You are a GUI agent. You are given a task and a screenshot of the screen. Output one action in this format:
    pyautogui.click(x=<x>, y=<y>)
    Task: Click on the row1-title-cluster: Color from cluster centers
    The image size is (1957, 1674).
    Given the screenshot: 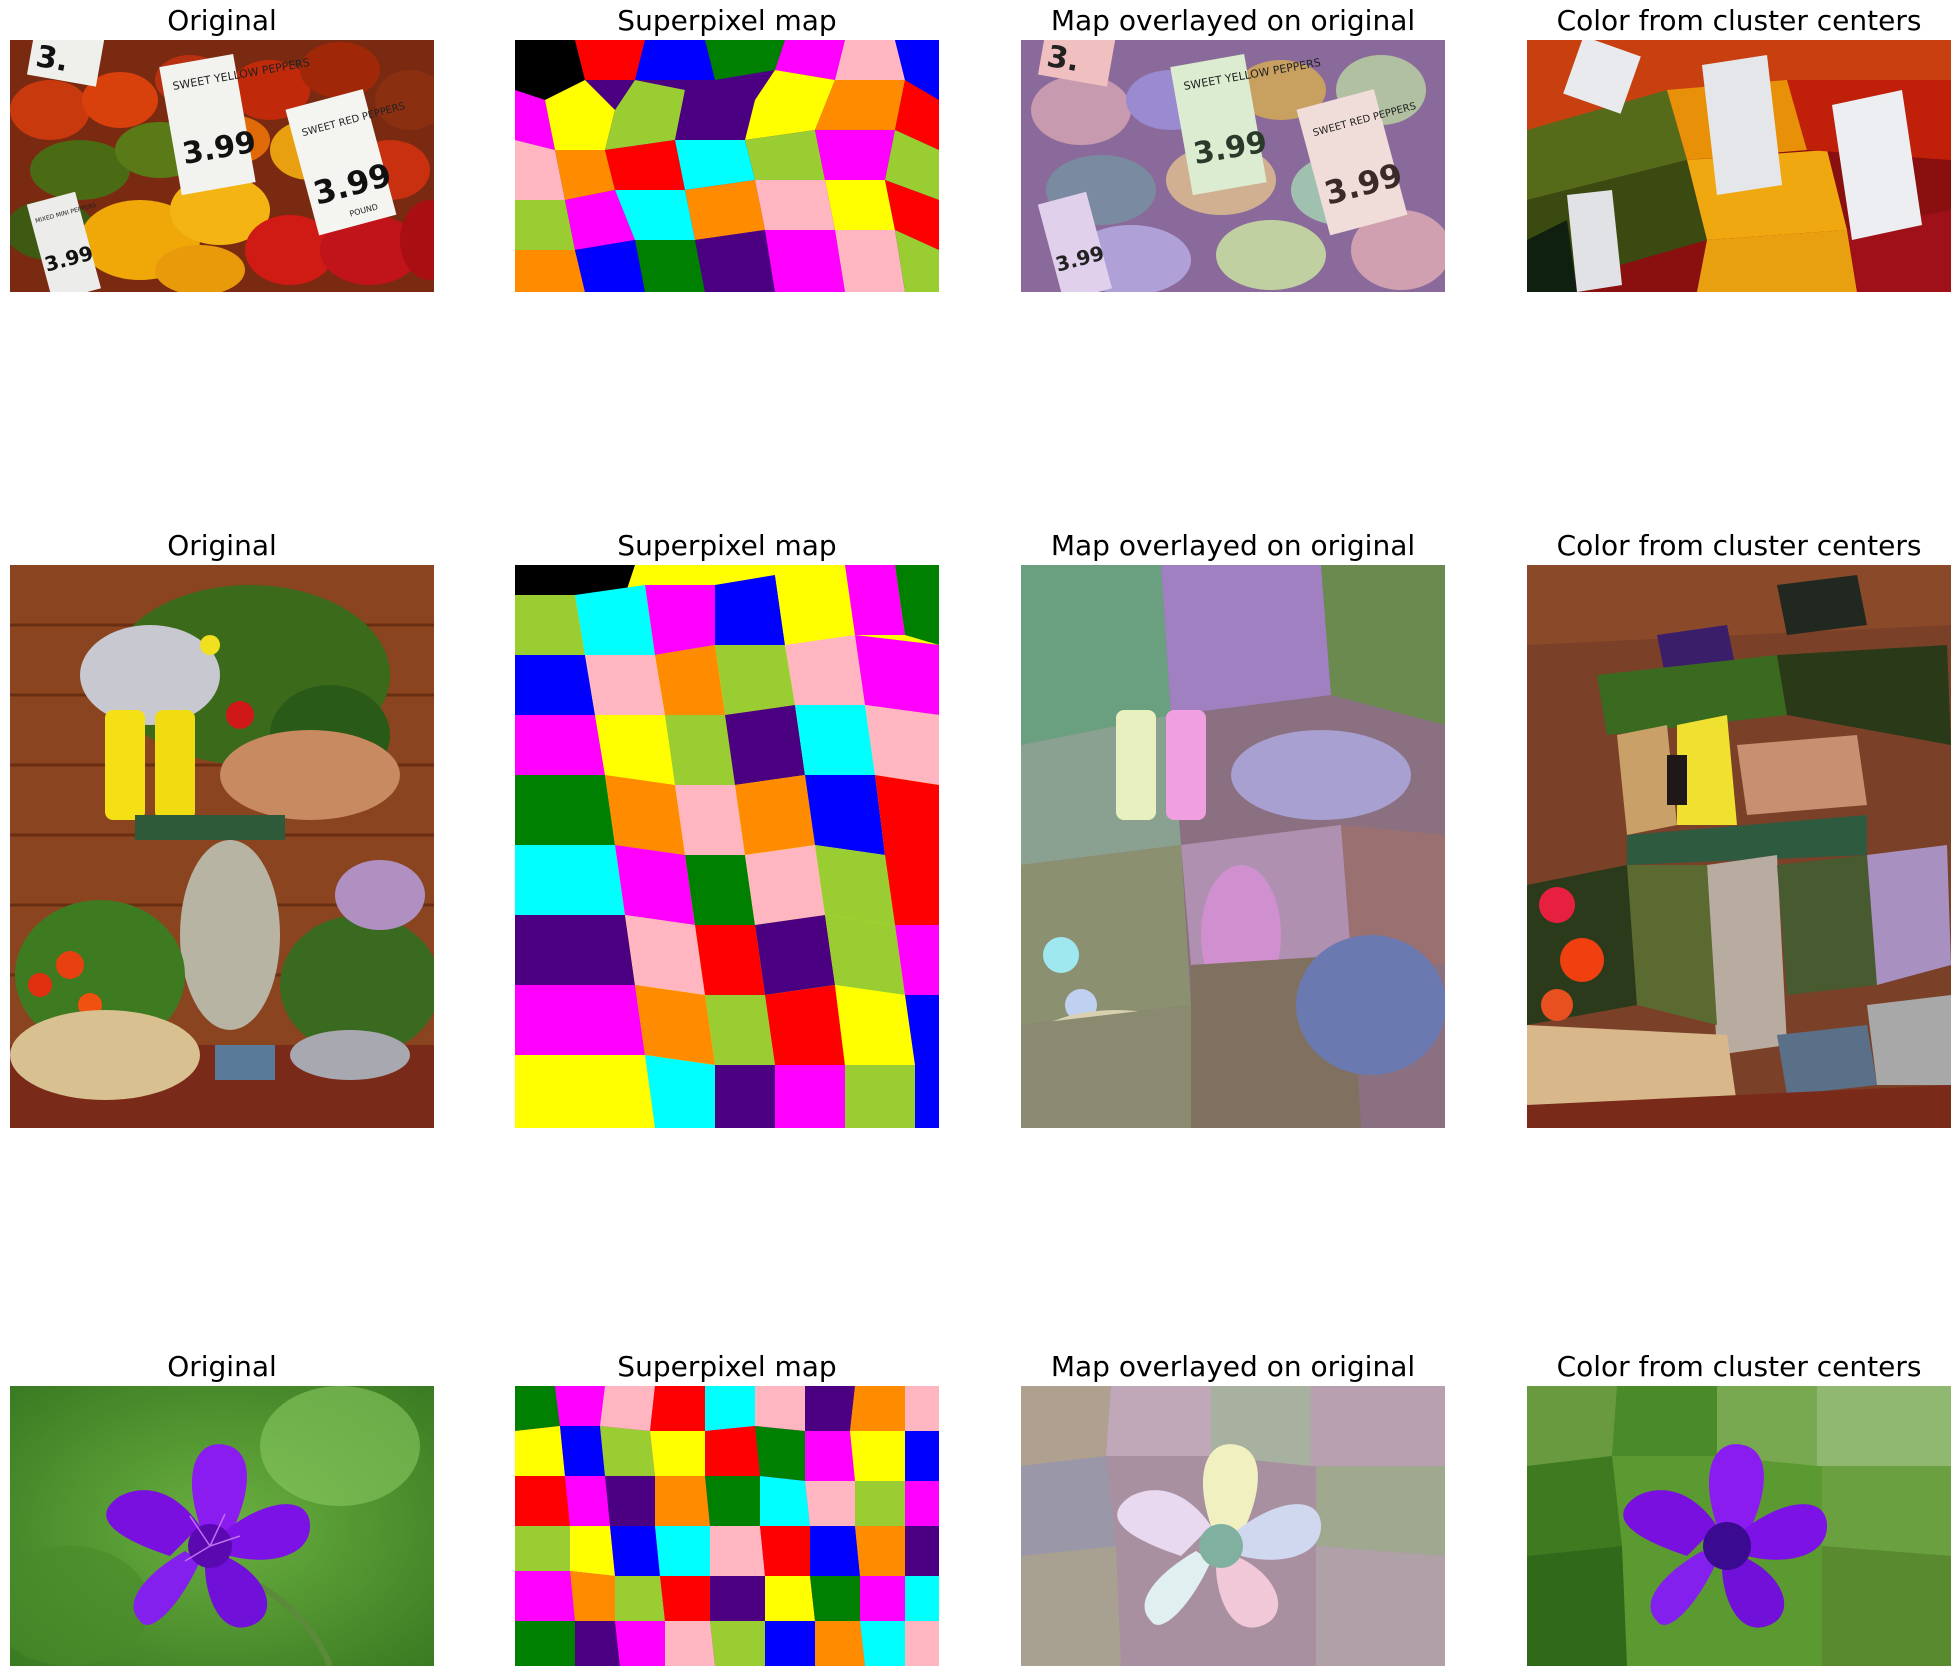 What is the action you would take?
    pyautogui.click(x=1739, y=20)
    